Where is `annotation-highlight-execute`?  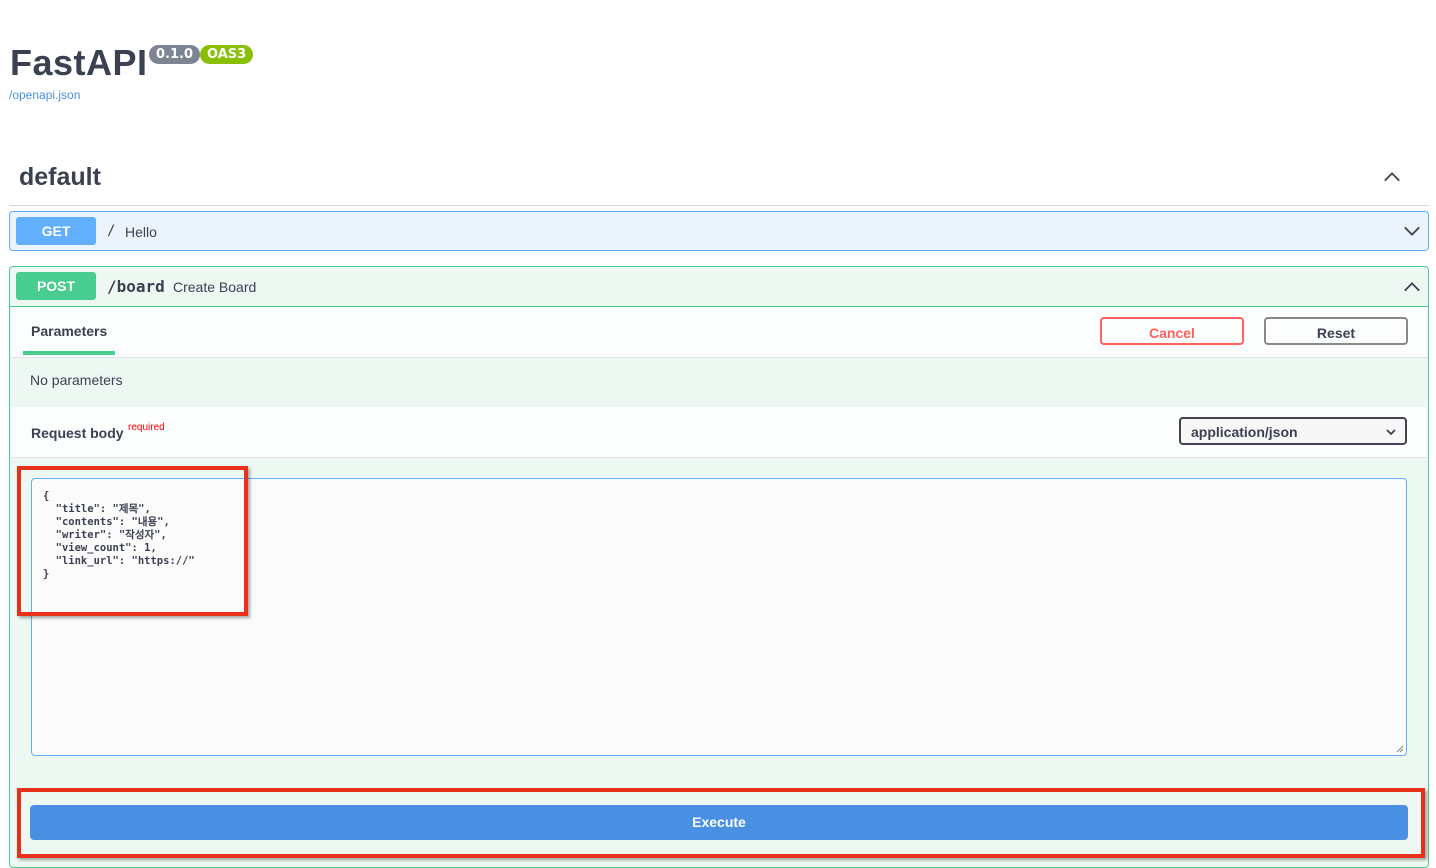
annotation-highlight-execute is located at coordinates (721, 823).